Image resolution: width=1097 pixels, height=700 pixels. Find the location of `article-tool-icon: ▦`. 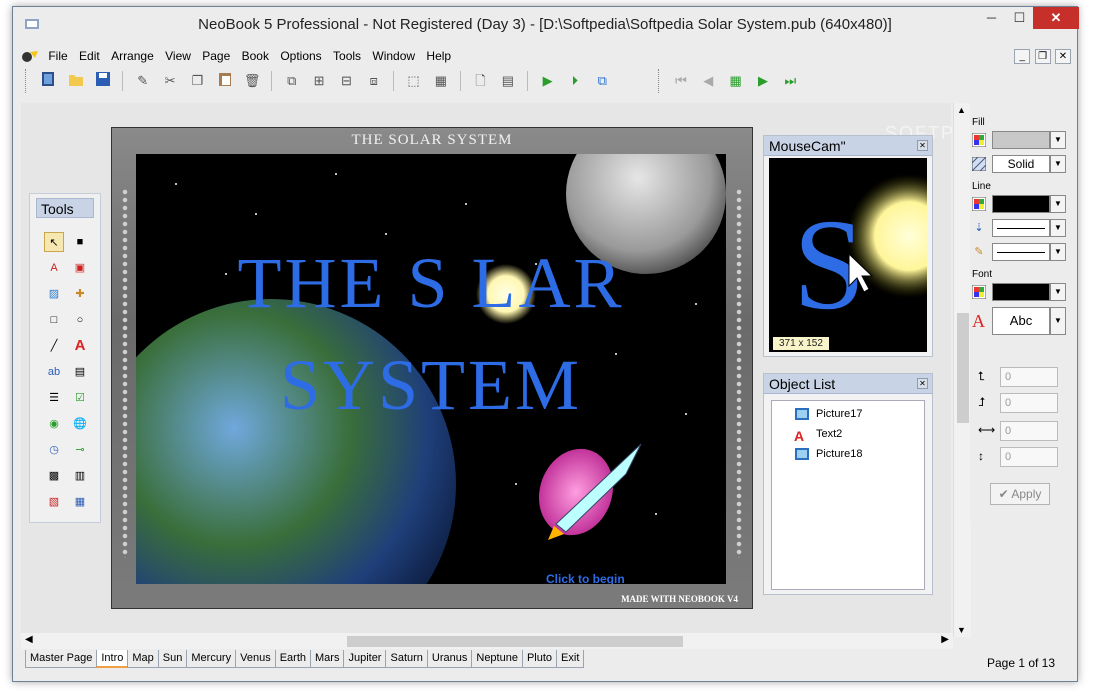

article-tool-icon: ▦ is located at coordinates (80, 502).